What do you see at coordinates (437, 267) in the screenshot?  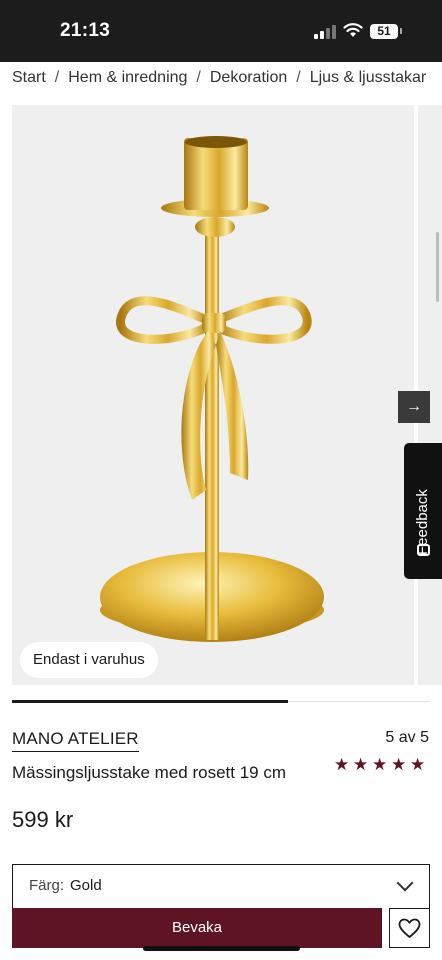 I see `scrollbar` at bounding box center [437, 267].